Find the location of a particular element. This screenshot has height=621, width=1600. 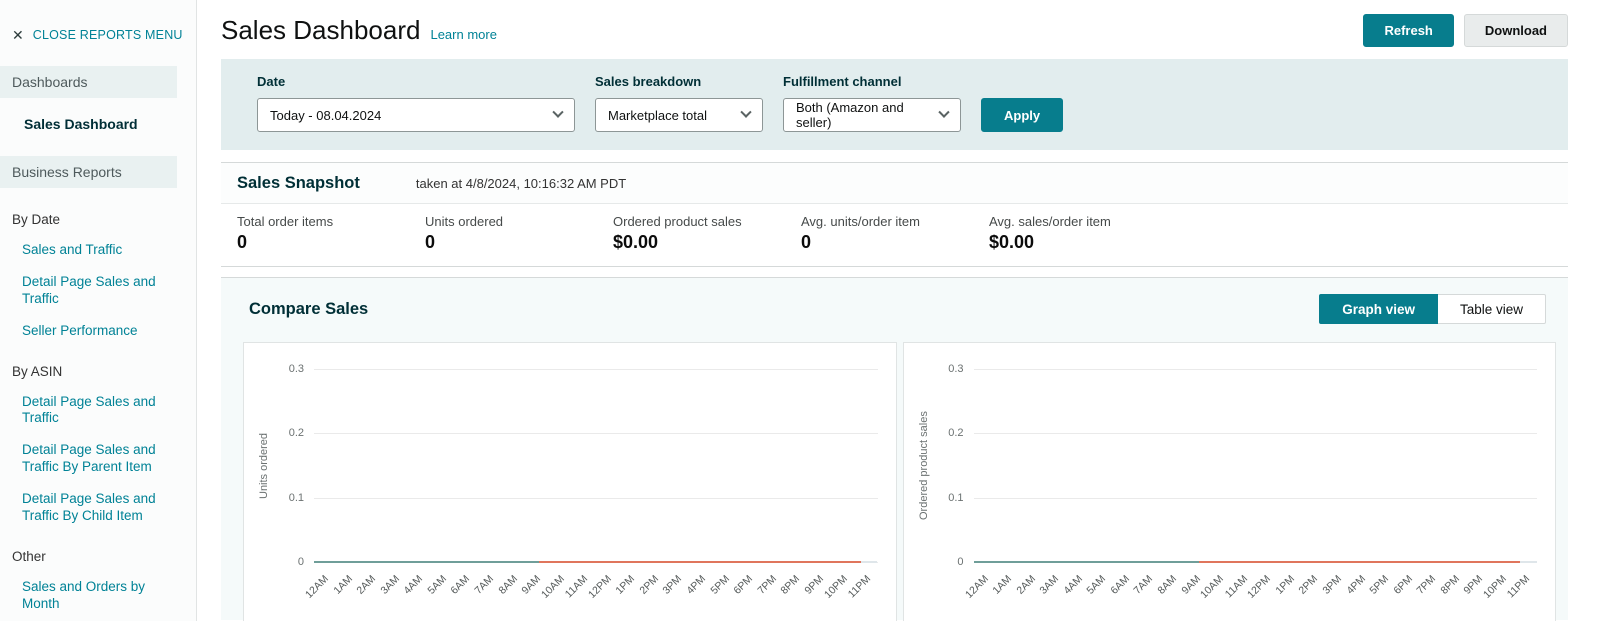

sales-breakdown-select: Marketplace total is located at coordinates (679, 115).